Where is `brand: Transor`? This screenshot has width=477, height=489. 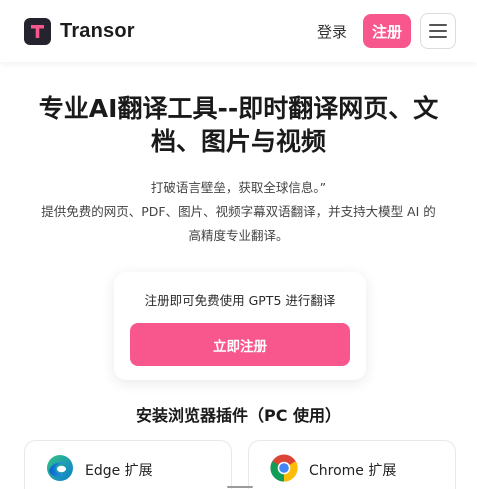 brand: Transor is located at coordinates (79, 31).